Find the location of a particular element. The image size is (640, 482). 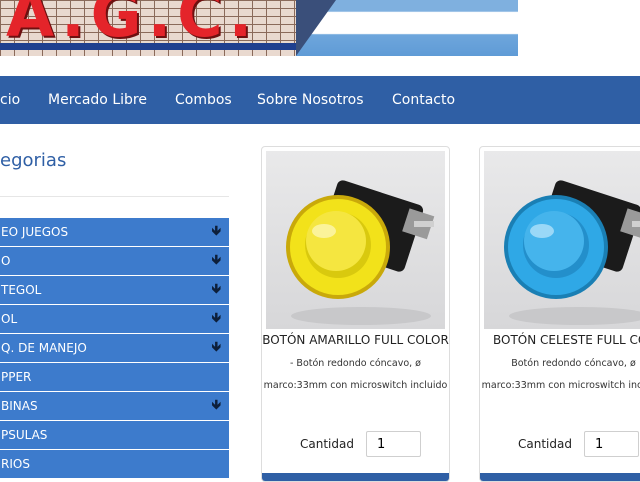

category-item: PSULAS is located at coordinates (114, 435).